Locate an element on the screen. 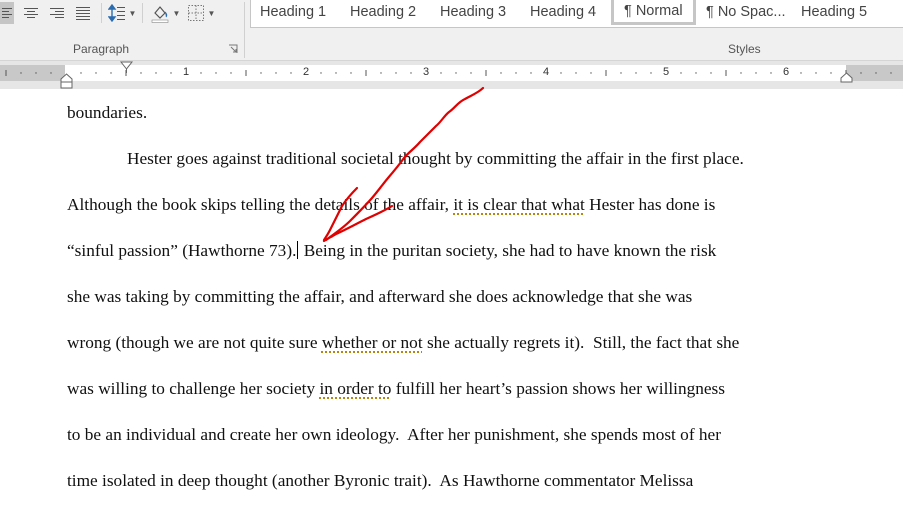 The width and height of the screenshot is (903, 521). align-center-icon is located at coordinates (31, 13).